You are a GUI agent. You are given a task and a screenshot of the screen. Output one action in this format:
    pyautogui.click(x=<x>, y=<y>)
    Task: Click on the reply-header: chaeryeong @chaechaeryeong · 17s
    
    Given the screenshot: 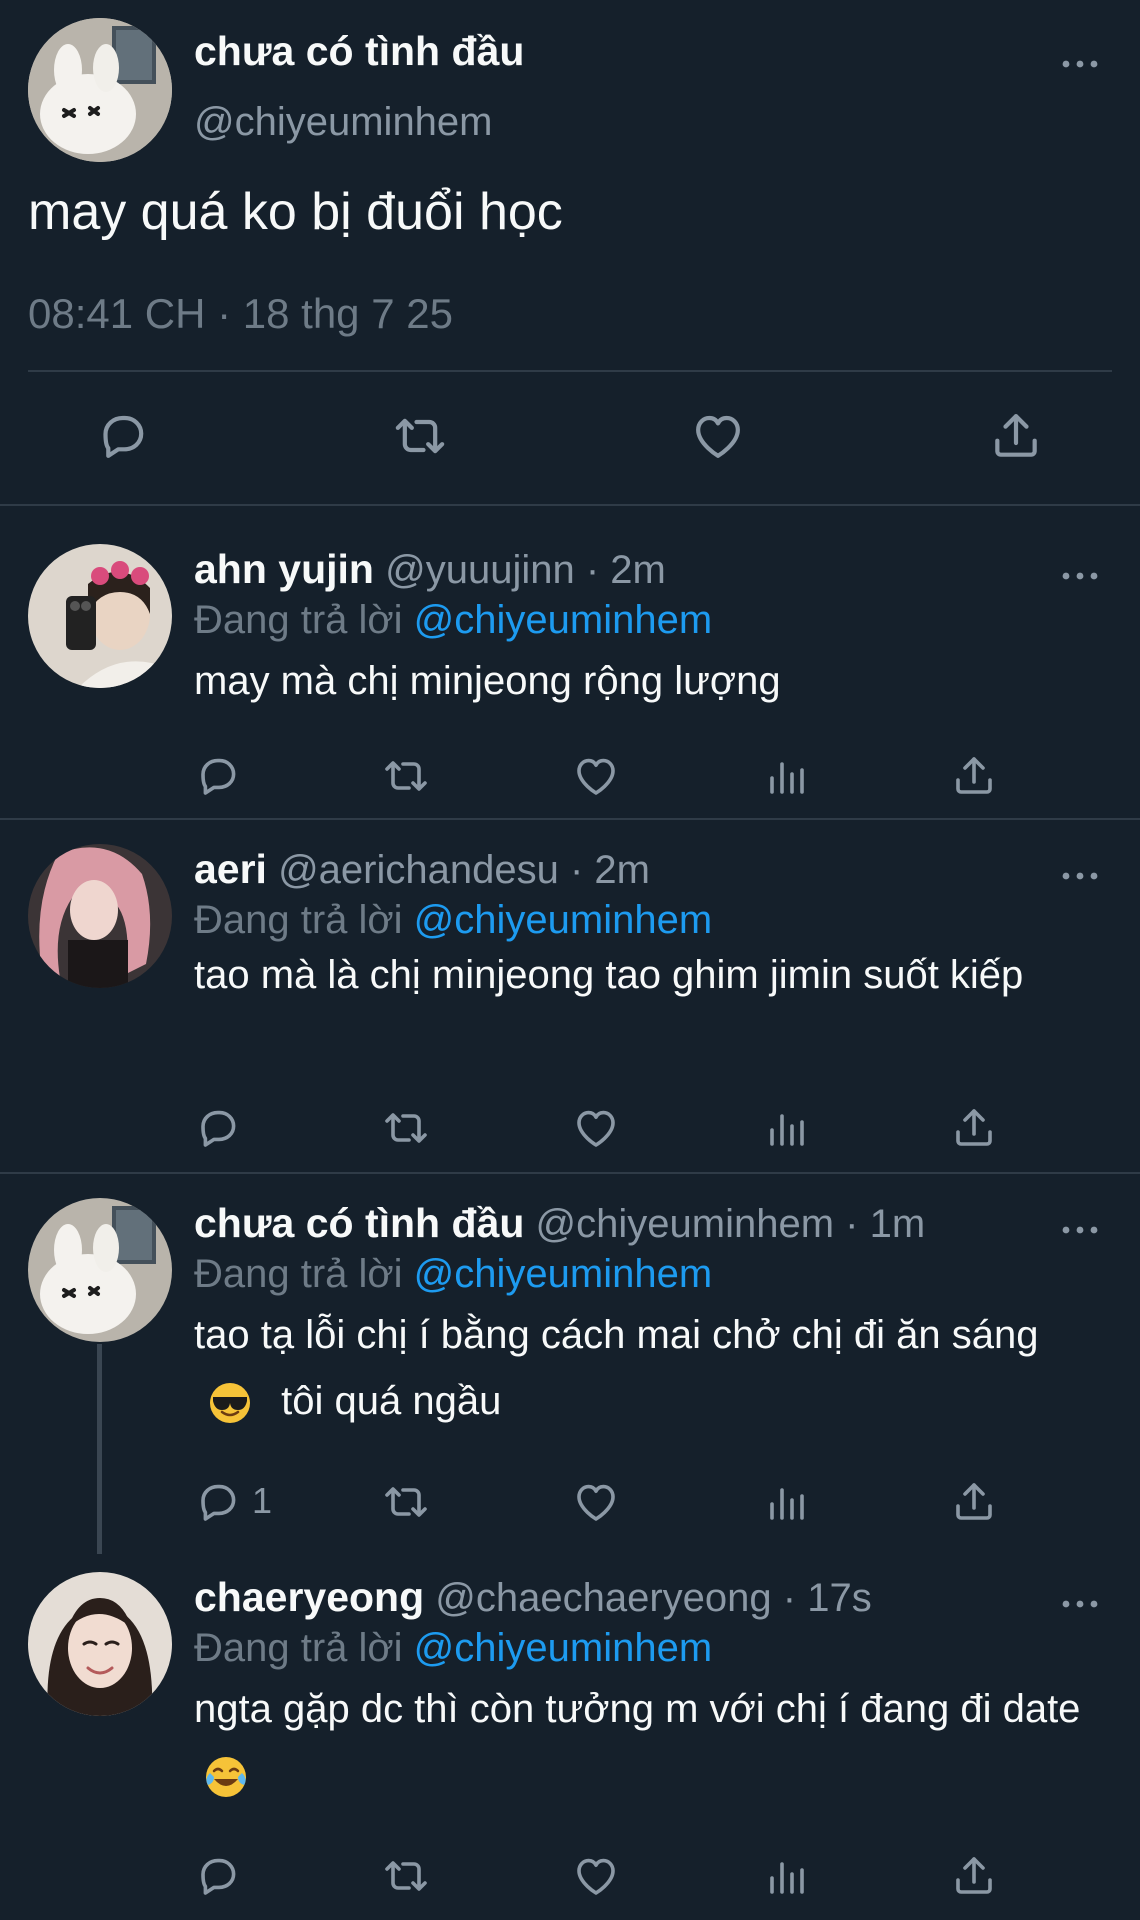 What is the action you would take?
    pyautogui.click(x=533, y=1597)
    